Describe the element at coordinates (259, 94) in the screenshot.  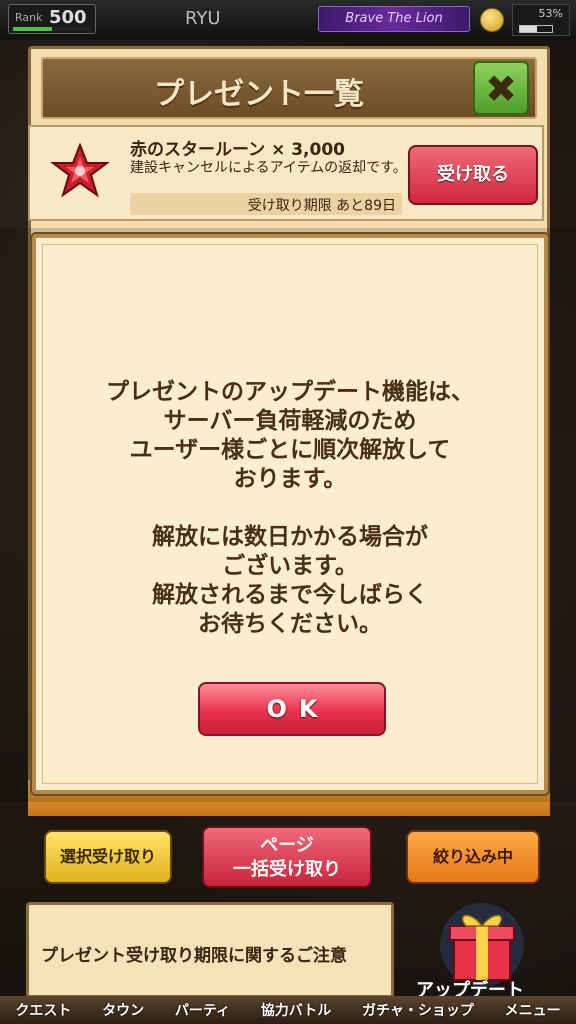
I see `panel-title: プレゼント一覧` at that location.